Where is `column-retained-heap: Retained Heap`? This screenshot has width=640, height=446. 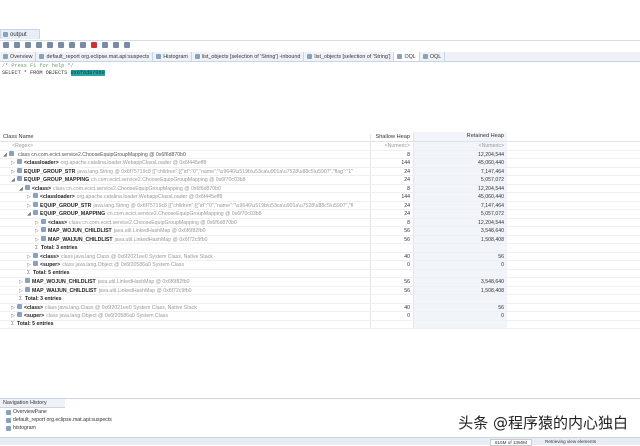
column-retained-heap: Retained Heap is located at coordinates (460, 136).